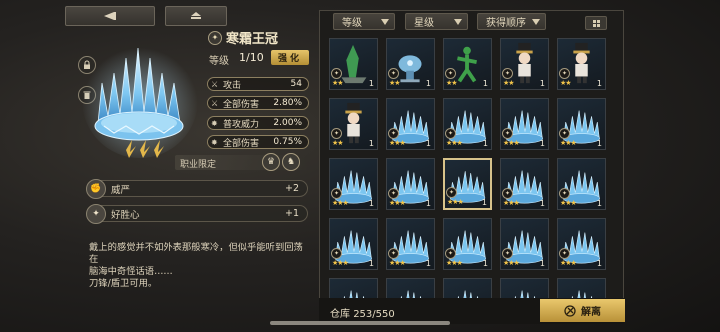 This screenshot has width=720, height=332. What do you see at coordinates (197, 213) in the screenshot?
I see `trait-row-competitiveness: ✦ 好胜心 +1` at bounding box center [197, 213].